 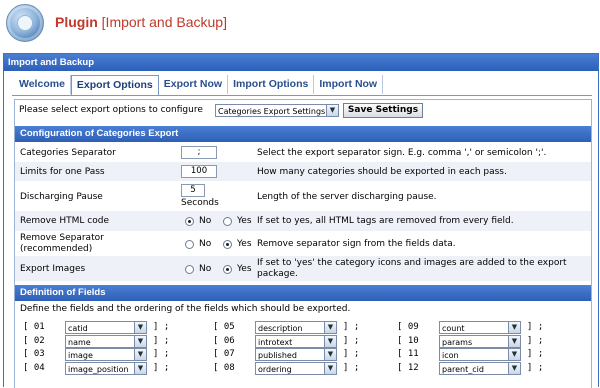 What do you see at coordinates (78, 328) in the screenshot?
I see `field-select-value: catid` at bounding box center [78, 328].